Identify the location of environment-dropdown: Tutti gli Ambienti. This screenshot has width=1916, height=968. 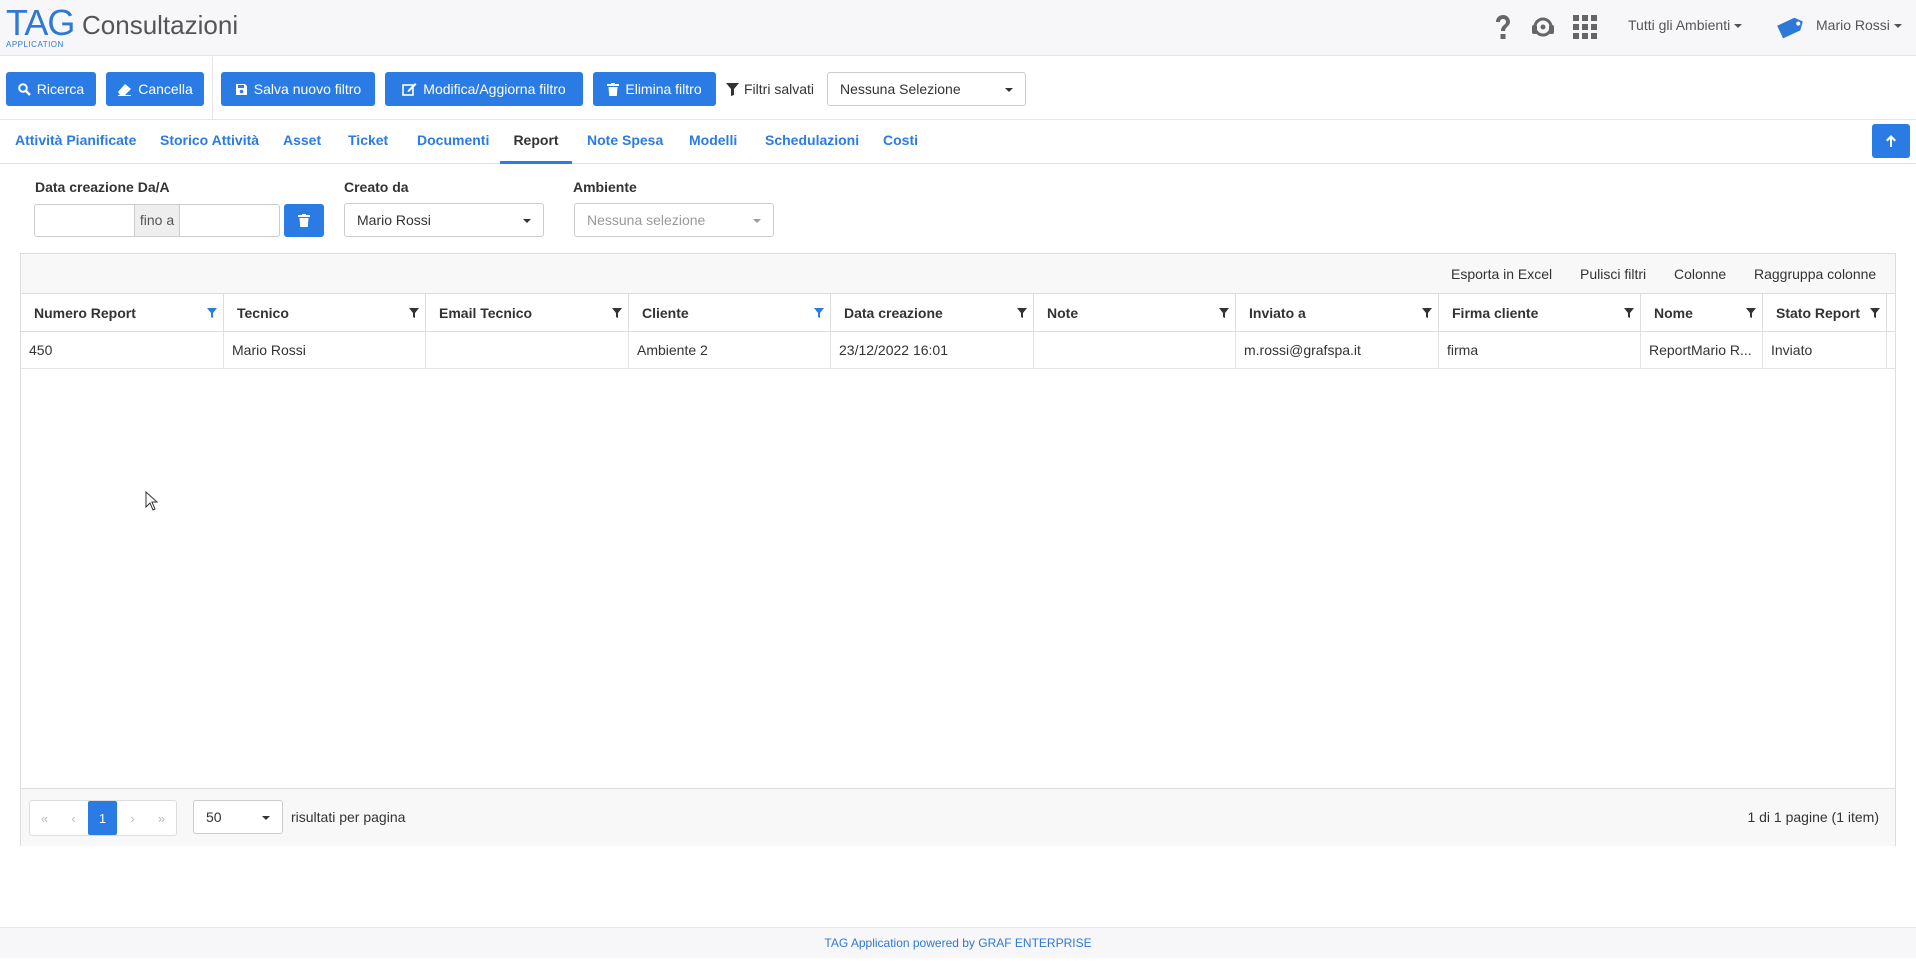
(1685, 25).